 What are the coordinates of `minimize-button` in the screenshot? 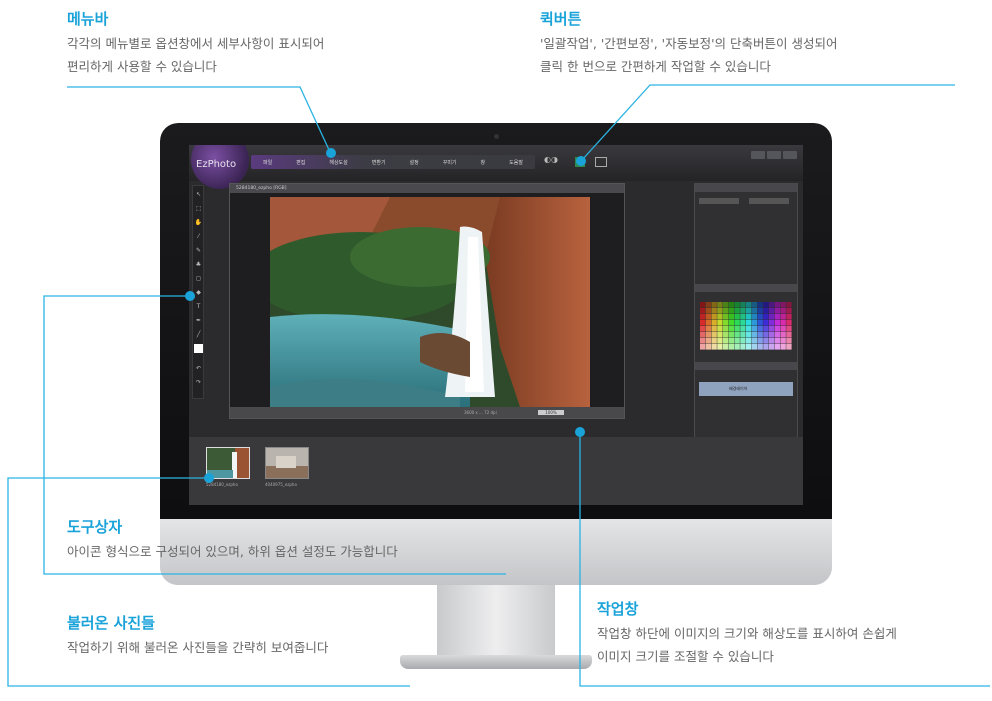 It's located at (758, 155).